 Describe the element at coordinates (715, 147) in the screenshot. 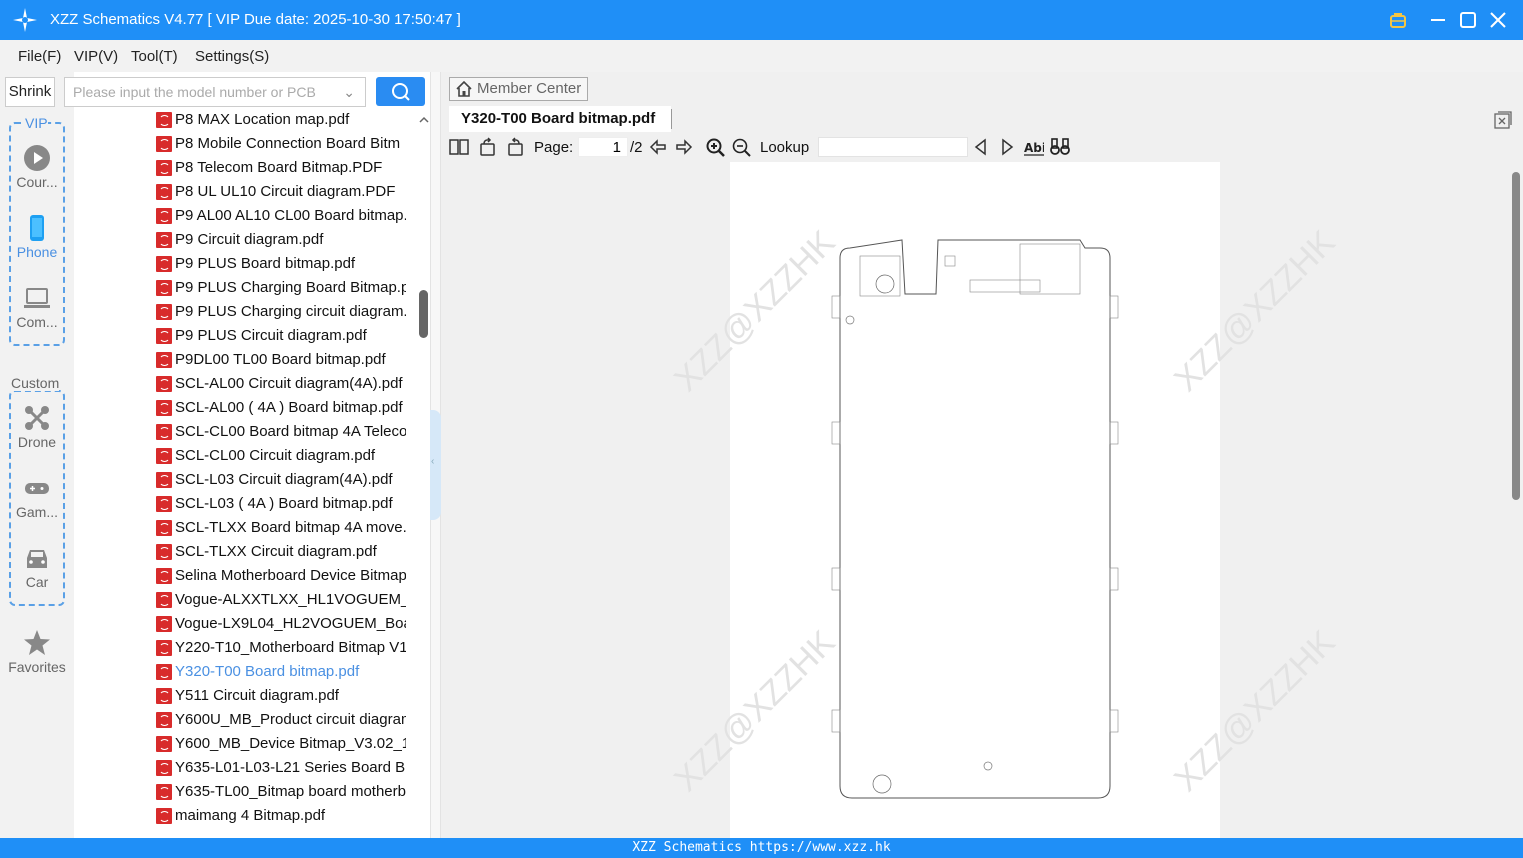

I see `zoom-in-icon` at that location.